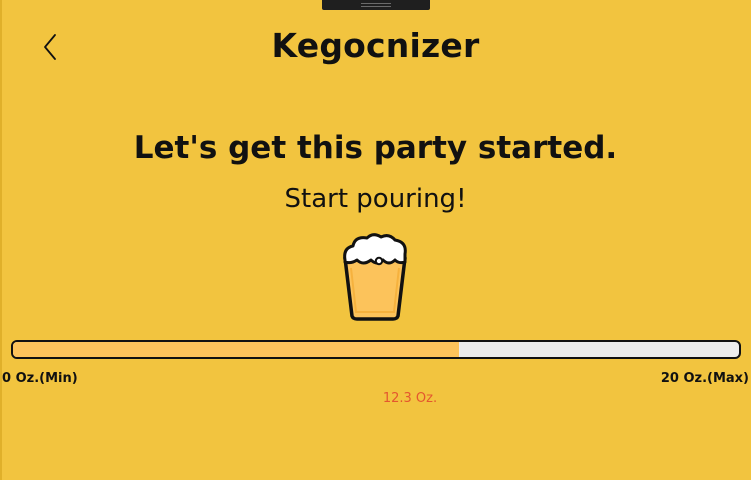 The width and height of the screenshot is (751, 480). What do you see at coordinates (236, 349) in the screenshot?
I see `pour-progress-fill` at bounding box center [236, 349].